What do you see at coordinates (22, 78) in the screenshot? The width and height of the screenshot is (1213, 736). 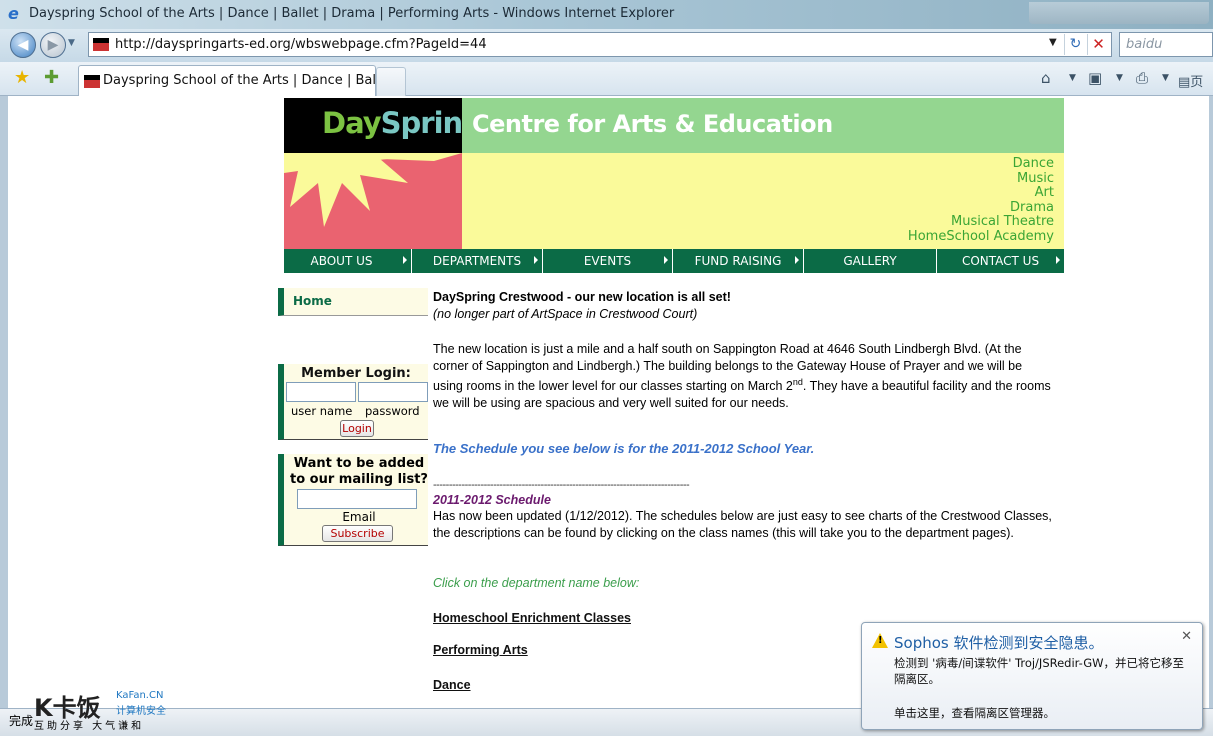 I see `favorites-star-icon: ★` at bounding box center [22, 78].